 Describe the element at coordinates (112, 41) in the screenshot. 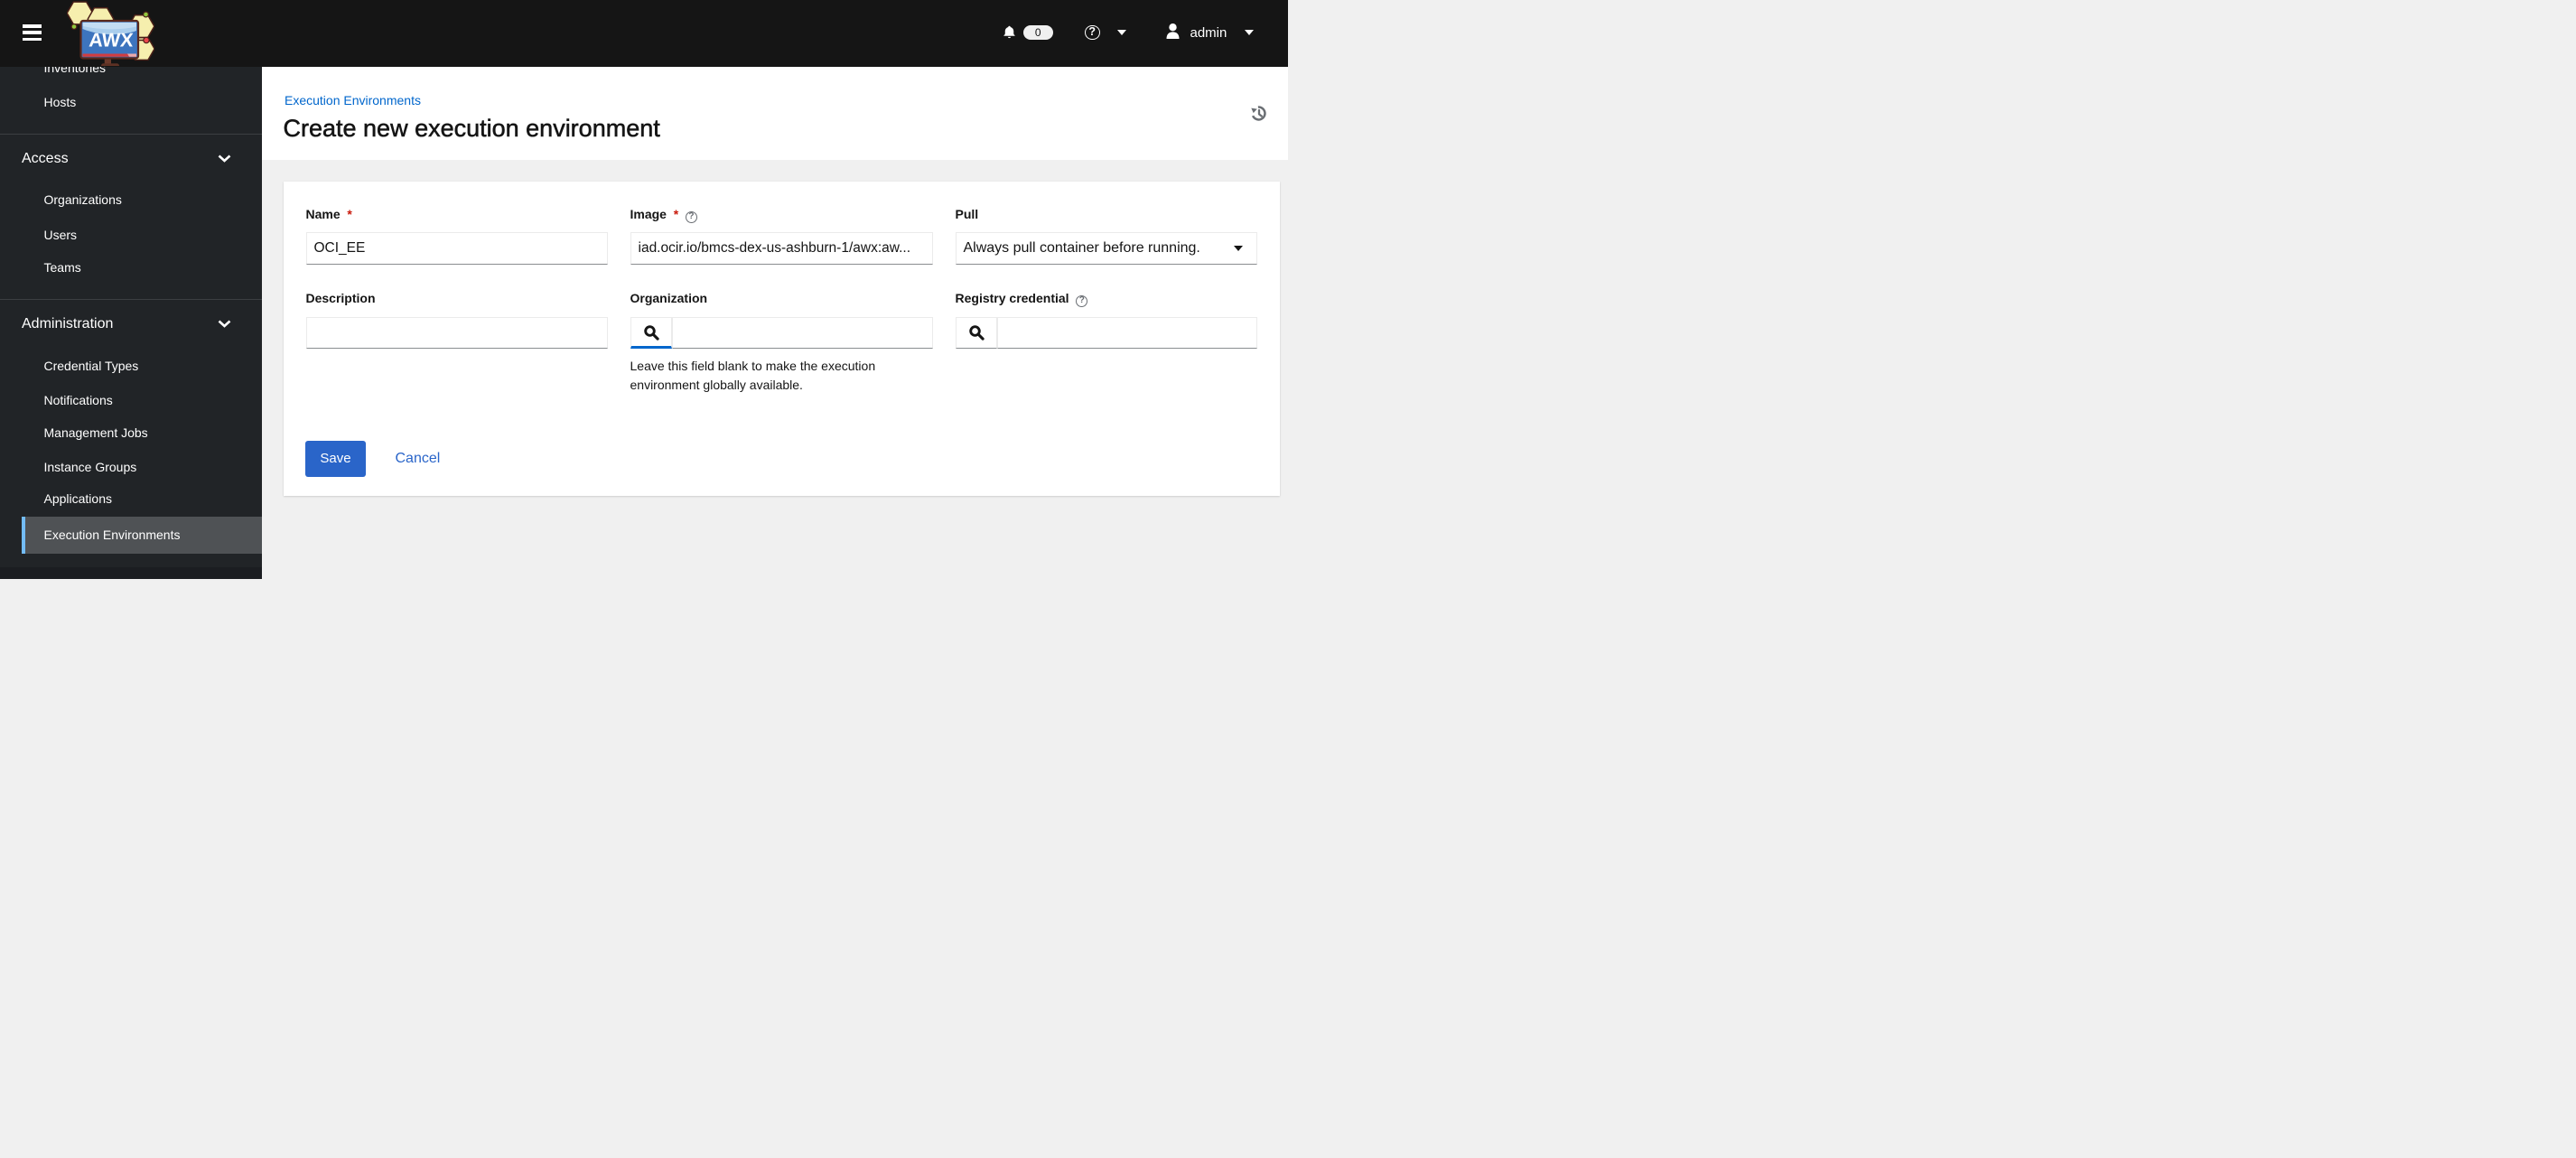

I see `svg-text: AWX` at that location.